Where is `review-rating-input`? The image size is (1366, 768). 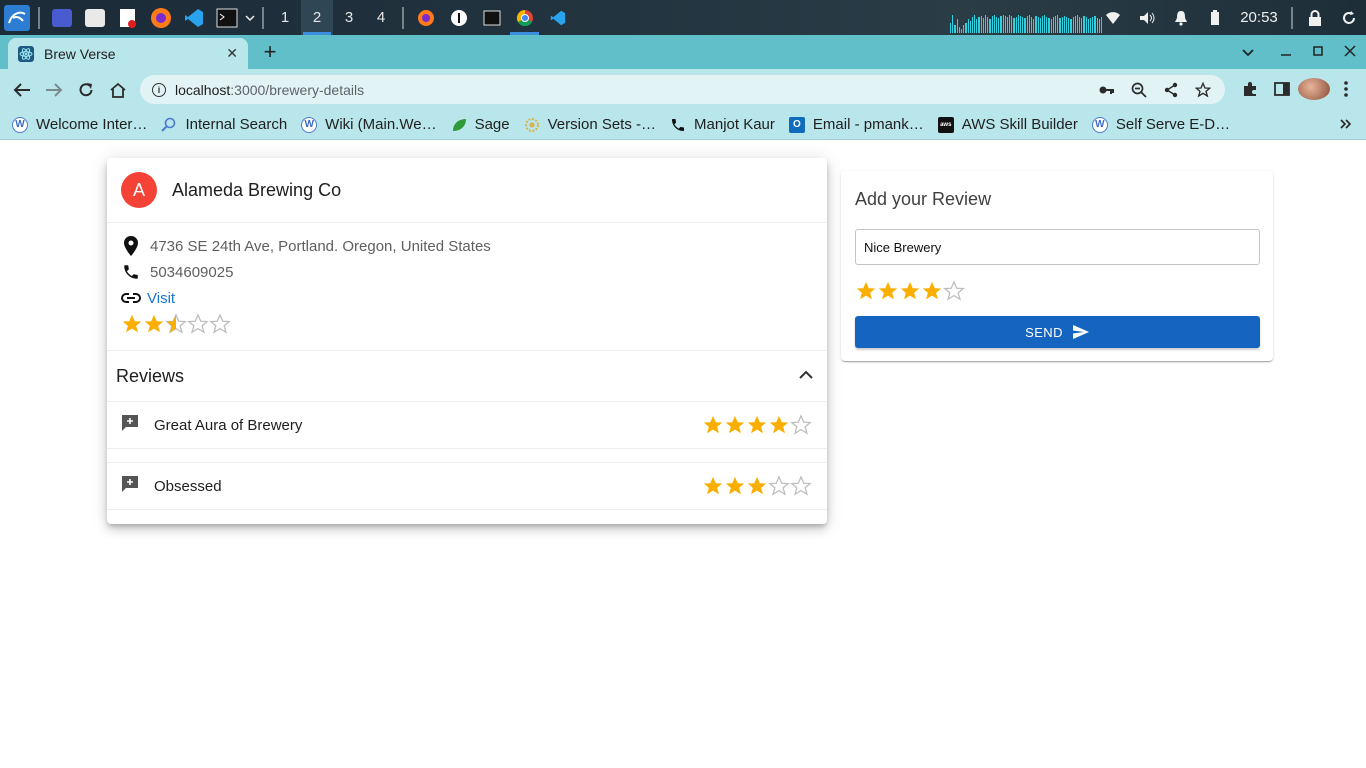
review-rating-input is located at coordinates (1057, 291).